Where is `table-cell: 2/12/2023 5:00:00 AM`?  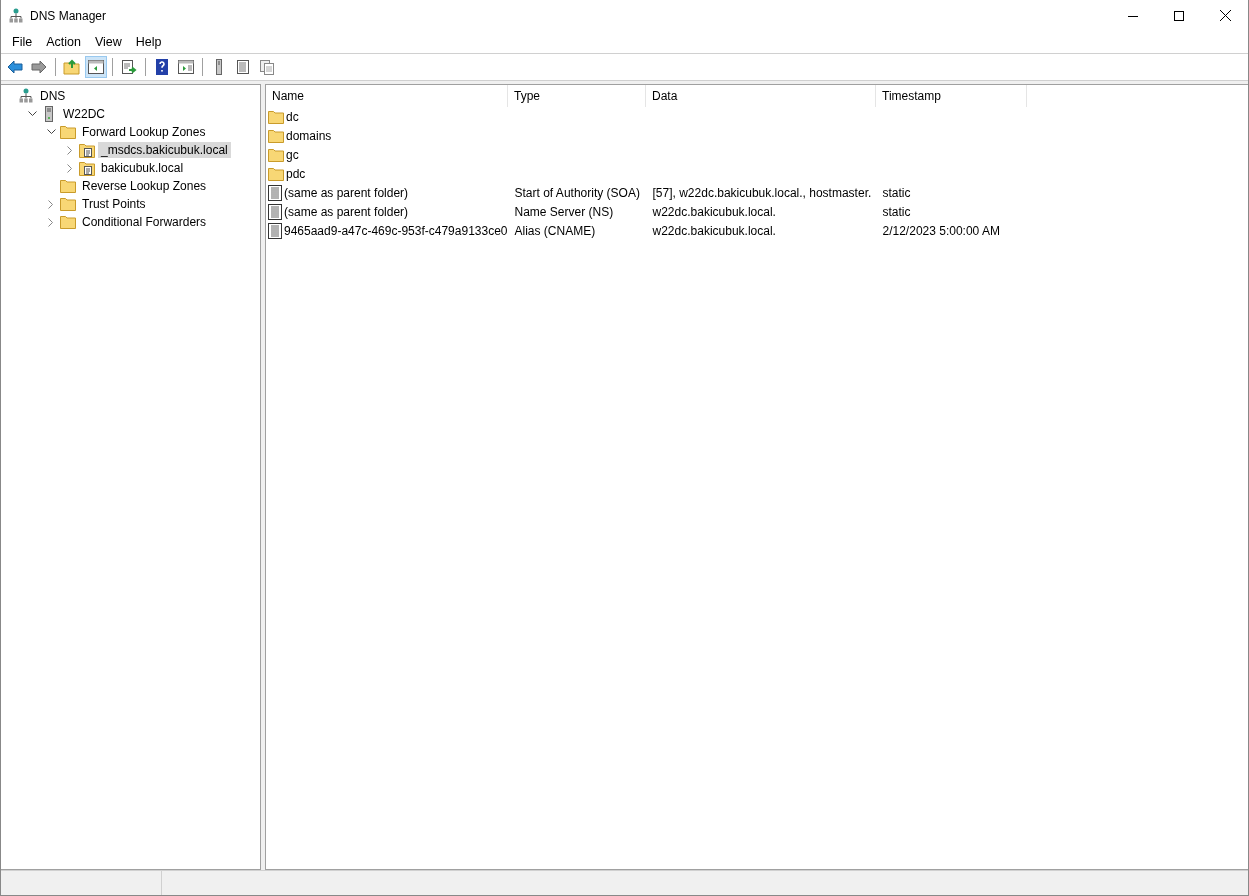
table-cell: 2/12/2023 5:00:00 AM is located at coordinates (941, 230).